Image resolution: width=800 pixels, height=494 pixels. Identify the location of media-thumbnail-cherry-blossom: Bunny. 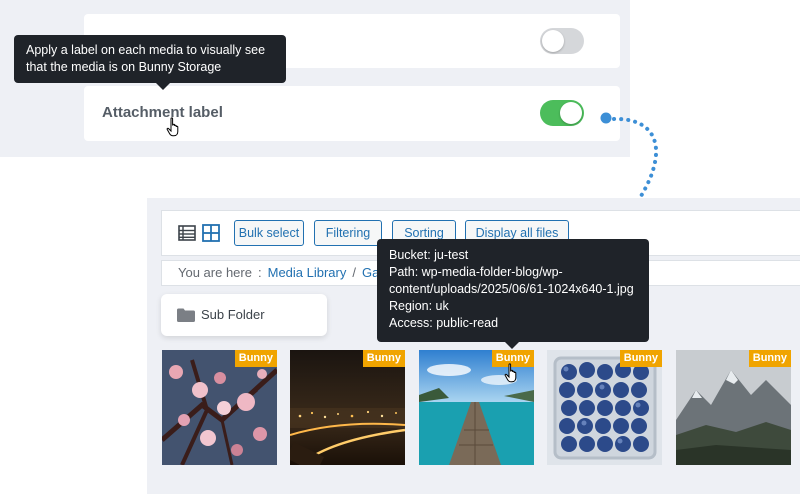
(219, 407).